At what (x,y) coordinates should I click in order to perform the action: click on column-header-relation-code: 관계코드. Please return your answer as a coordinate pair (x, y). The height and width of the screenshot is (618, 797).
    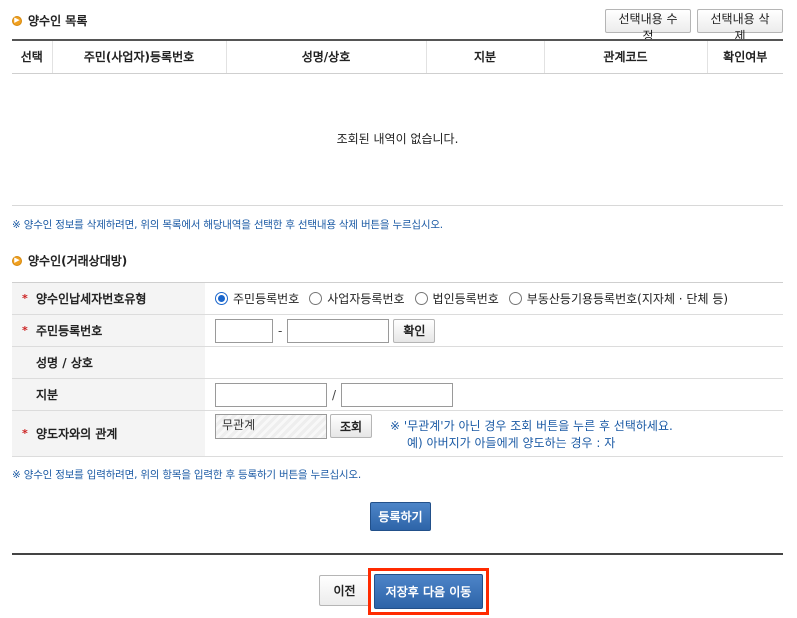
    Looking at the image, I should click on (626, 56).